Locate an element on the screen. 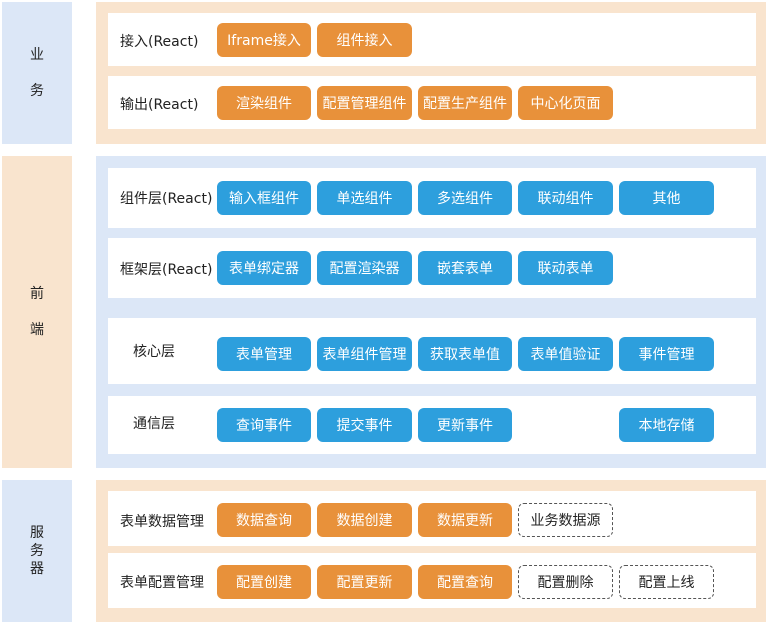 The image size is (768, 624). chip-input-component: 输入框组件 is located at coordinates (264, 198).